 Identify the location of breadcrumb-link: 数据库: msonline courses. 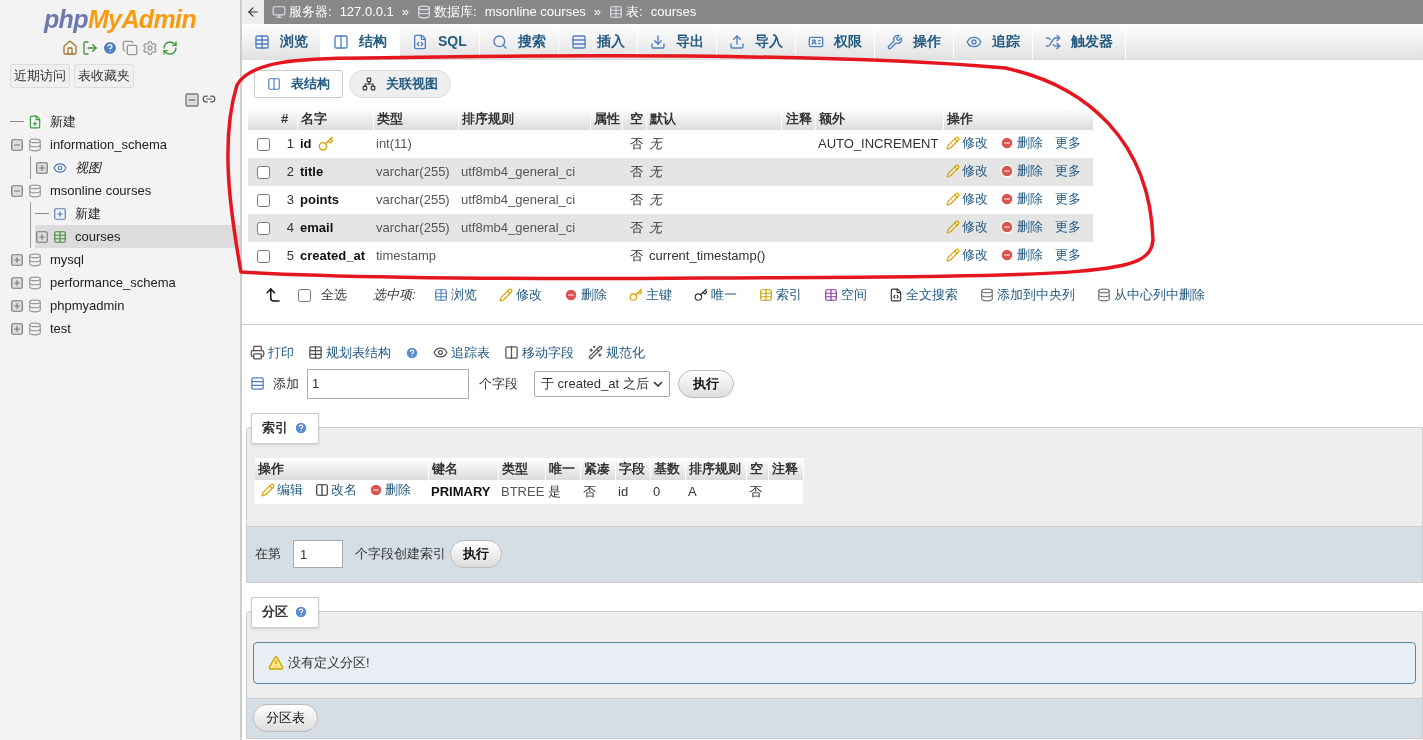
(510, 12).